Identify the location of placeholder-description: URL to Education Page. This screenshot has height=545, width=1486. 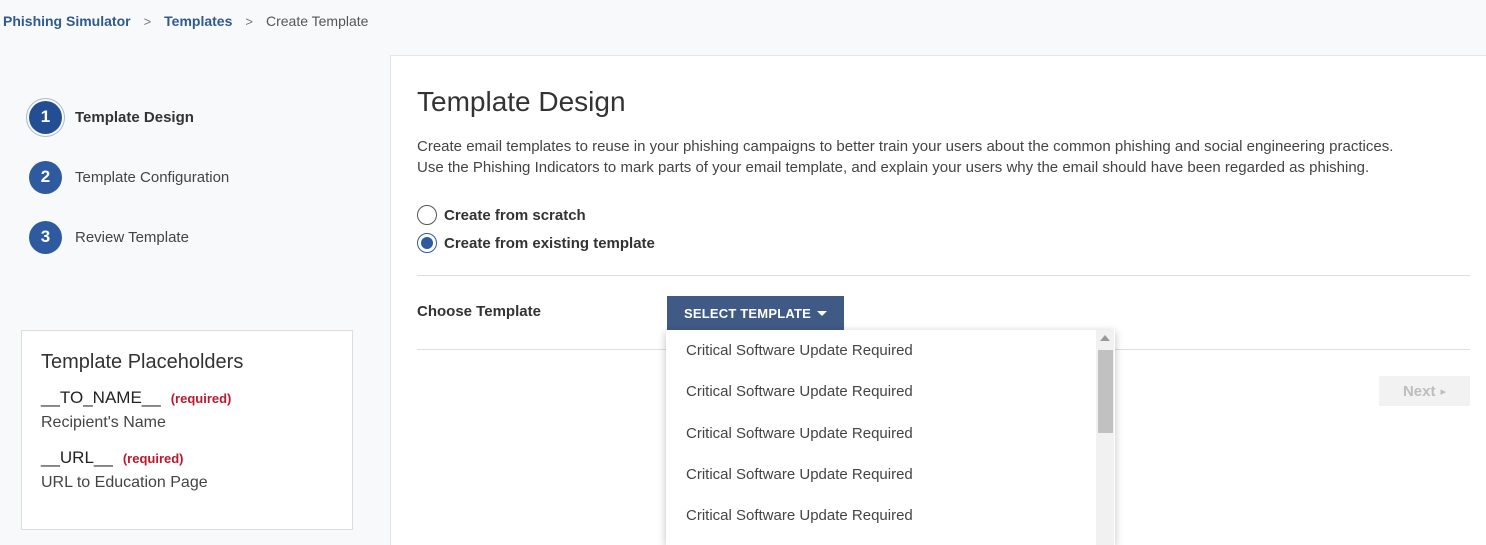
(124, 482).